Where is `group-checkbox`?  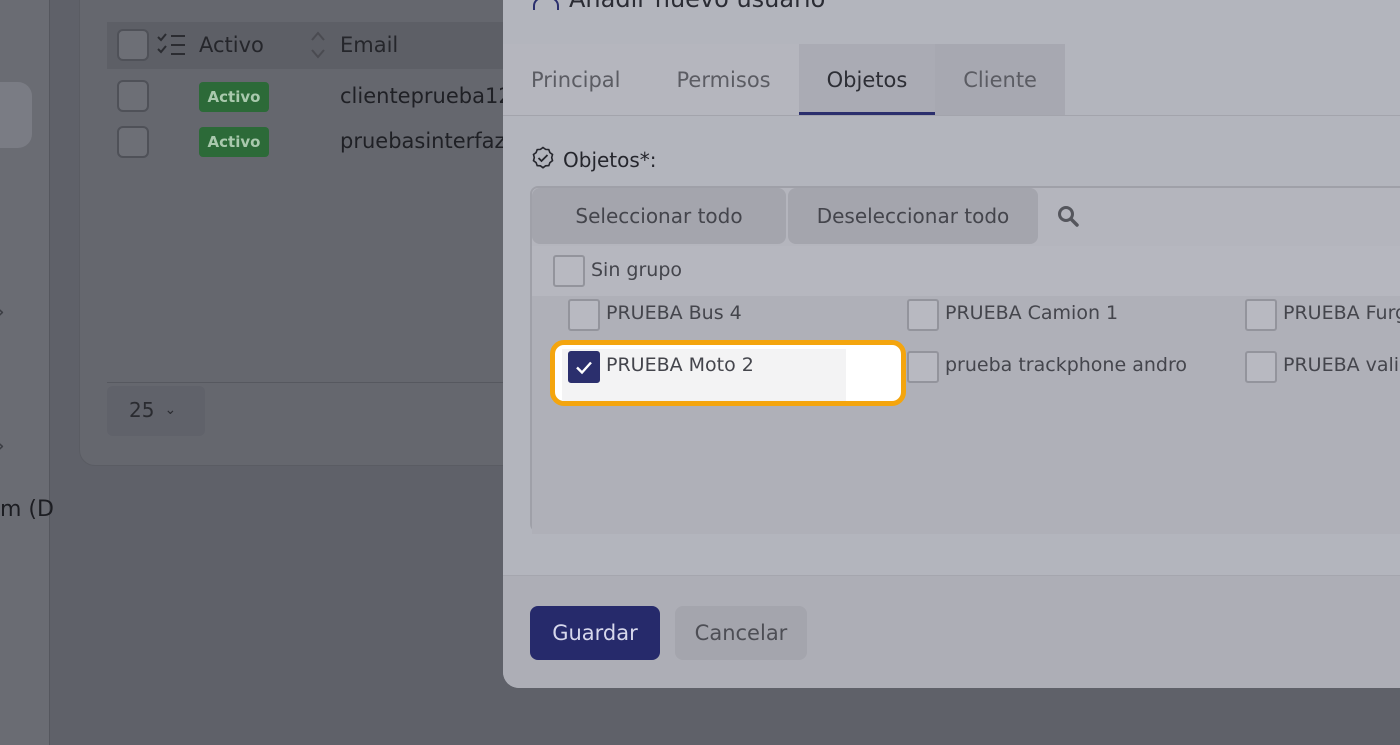
group-checkbox is located at coordinates (569, 271).